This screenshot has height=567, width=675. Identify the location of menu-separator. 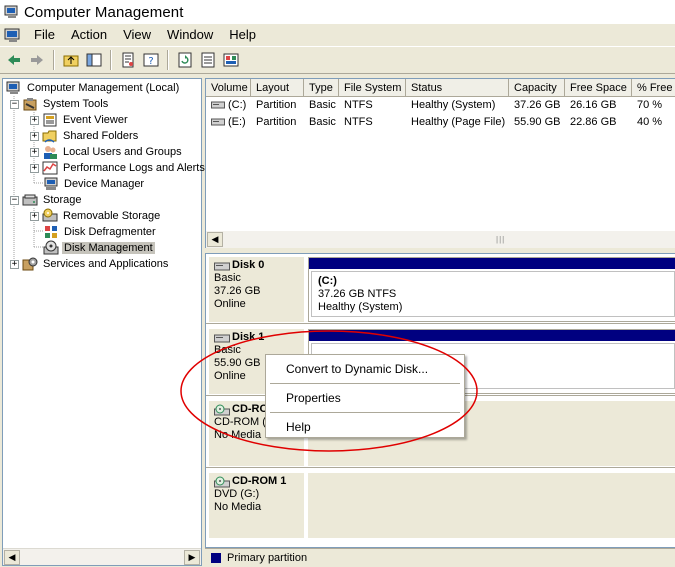
(365, 412).